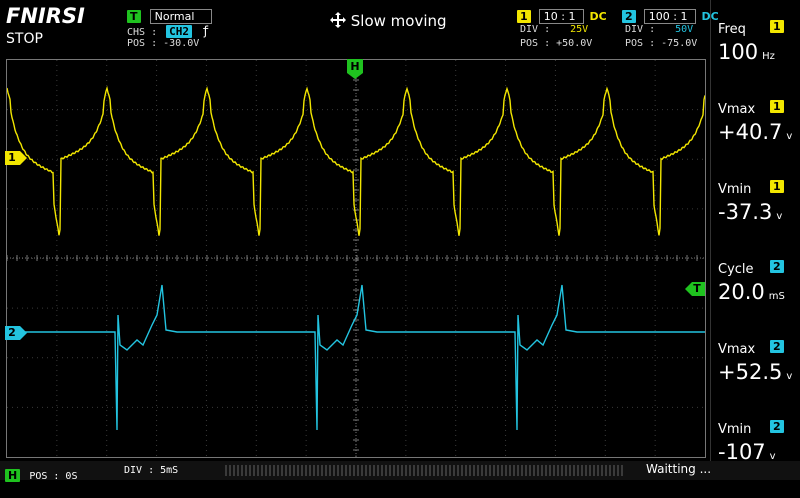 The height and width of the screenshot is (498, 800). I want to click on ch2-pos-label: POS :, so click(640, 43).